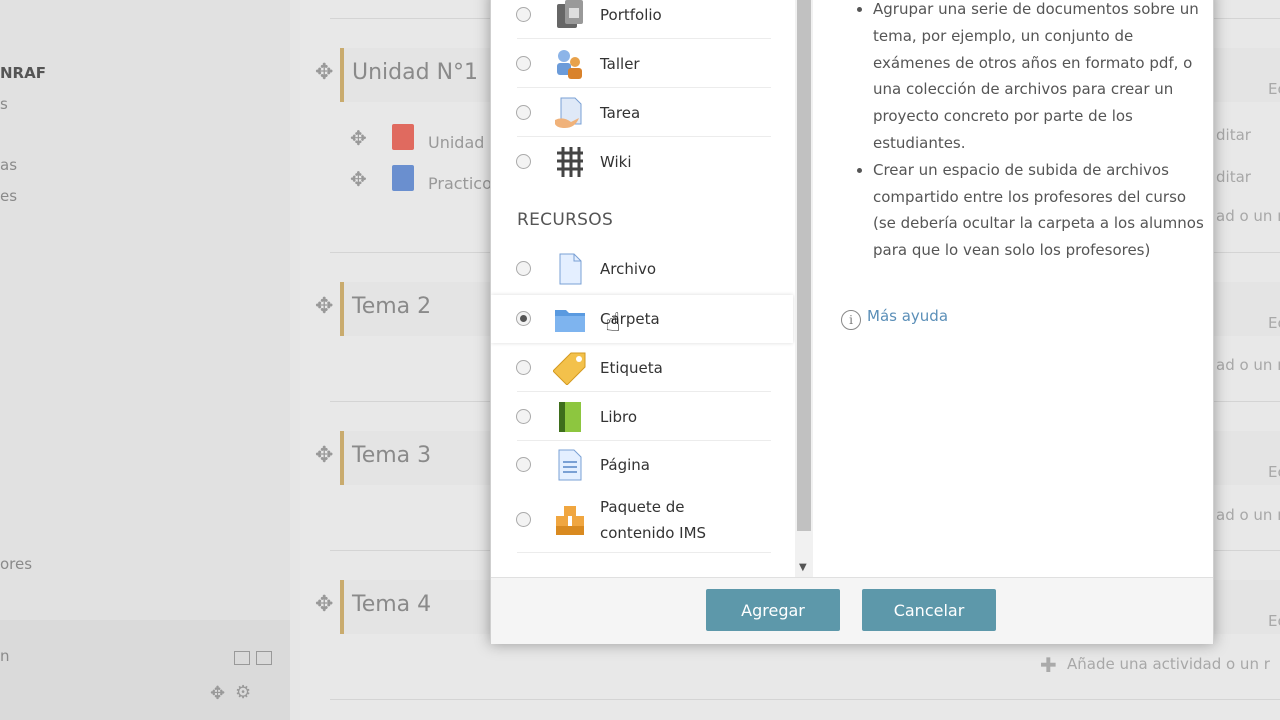 Image resolution: width=1280 pixels, height=720 pixels. What do you see at coordinates (620, 113) in the screenshot?
I see `option-label: Tarea` at bounding box center [620, 113].